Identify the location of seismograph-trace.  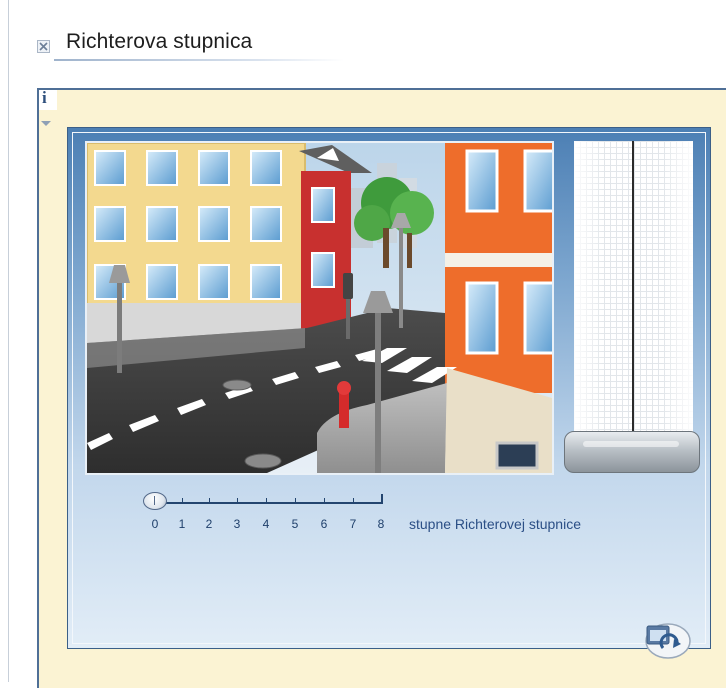
(633, 287).